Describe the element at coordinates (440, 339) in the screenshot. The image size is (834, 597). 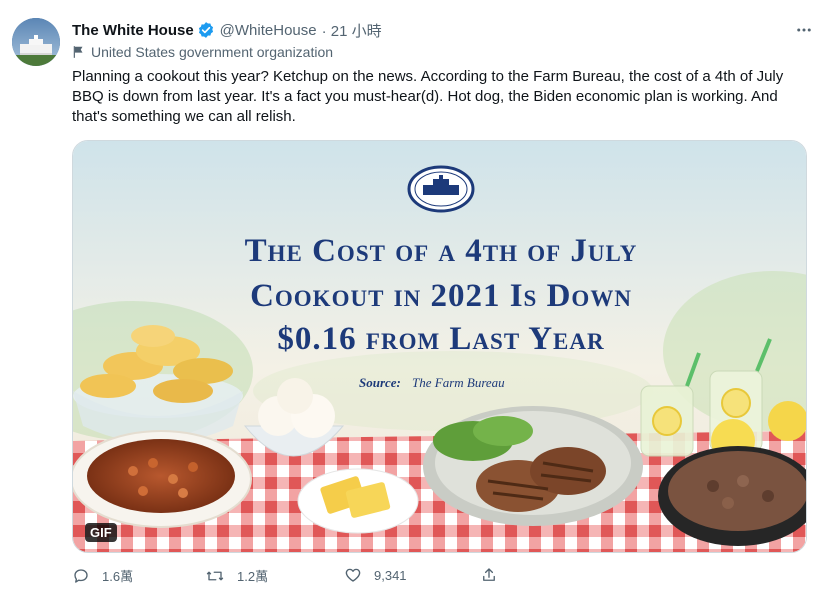
I see `headline-line-3: $0.16 from Last Year` at that location.